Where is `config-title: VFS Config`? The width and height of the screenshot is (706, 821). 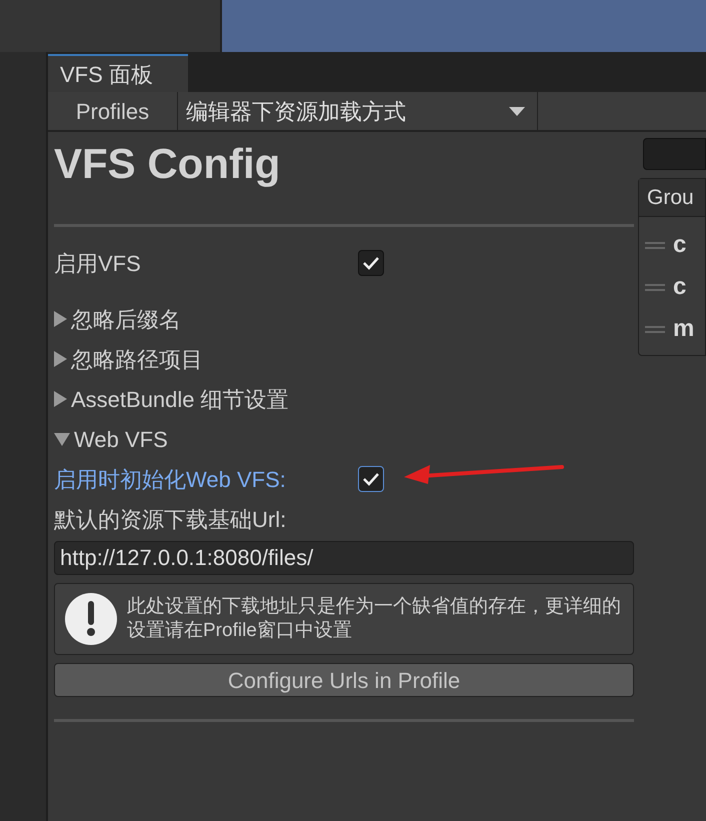
config-title: VFS Config is located at coordinates (168, 164).